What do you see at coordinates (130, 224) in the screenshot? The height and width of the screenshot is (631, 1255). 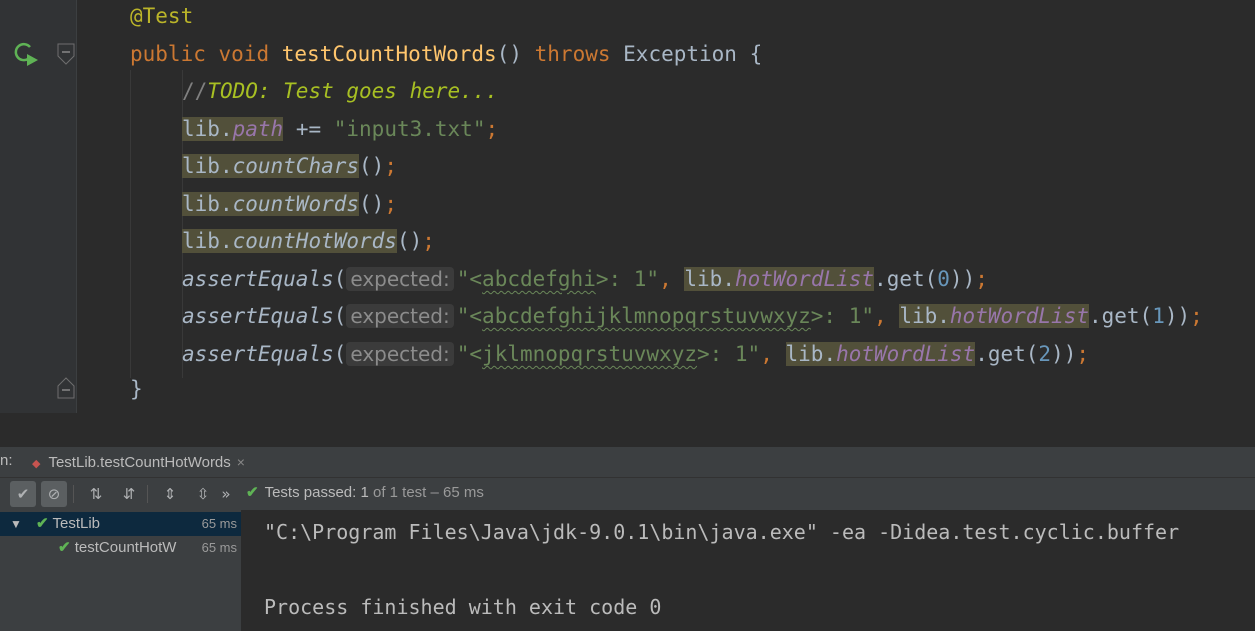 I see `indent-guide` at bounding box center [130, 224].